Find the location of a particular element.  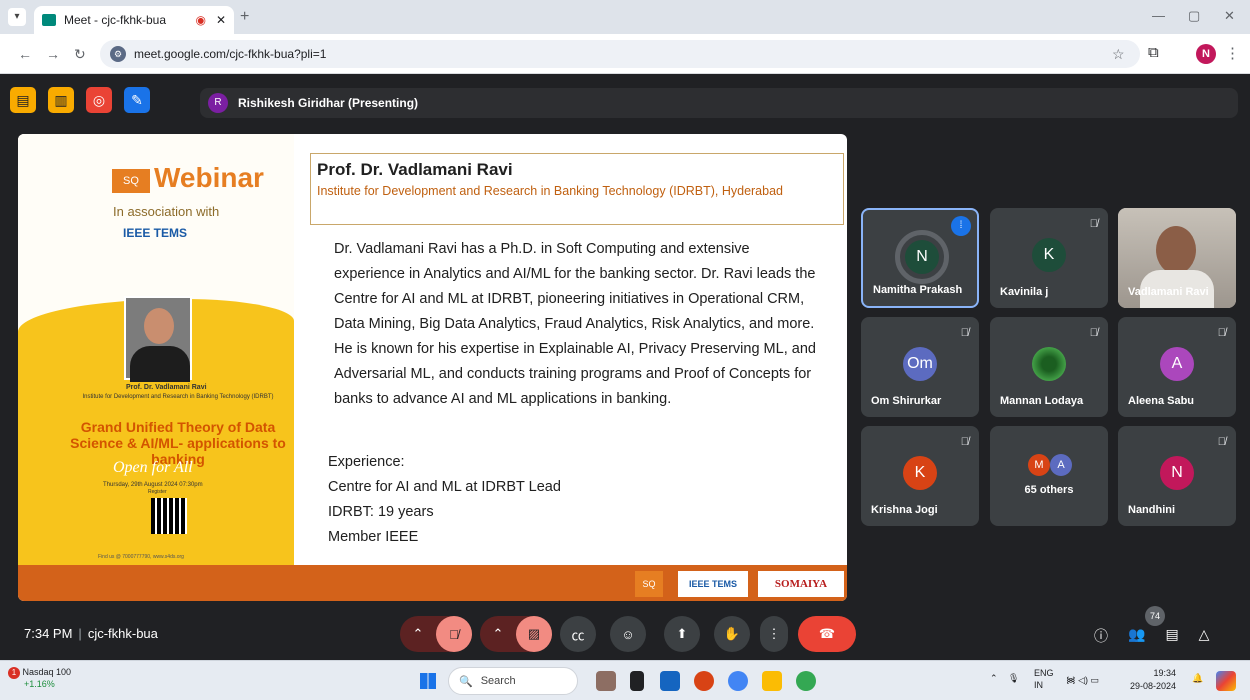

footer-somaiya-logo: SOMAIYA is located at coordinates (801, 584).